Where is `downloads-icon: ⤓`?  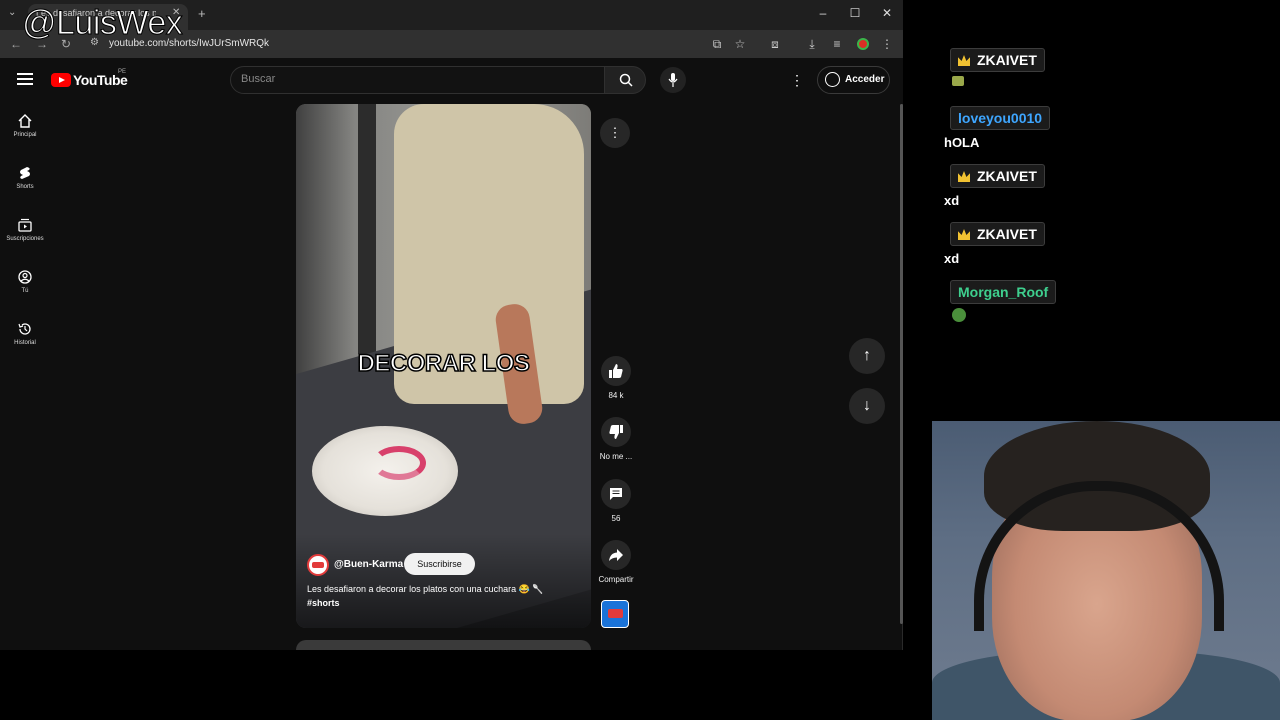
downloads-icon: ⤓ is located at coordinates (812, 44).